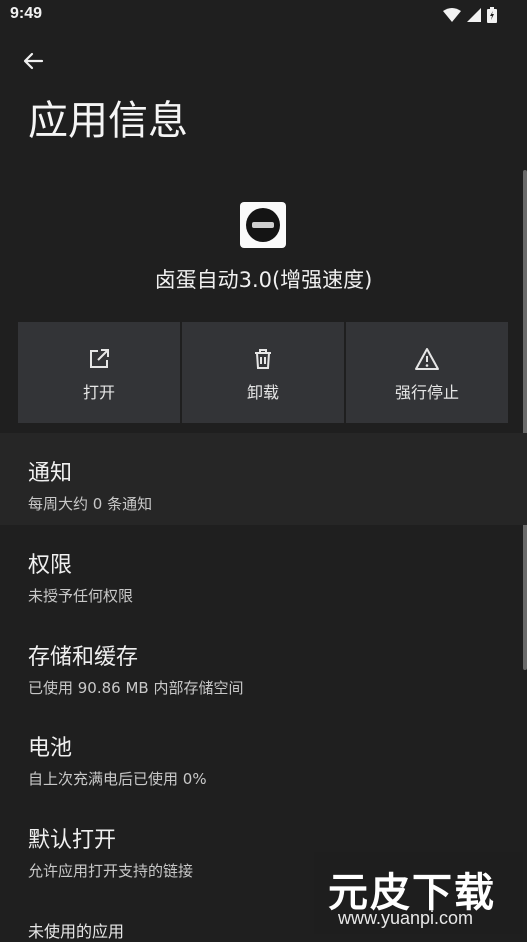  I want to click on item-subtitle: 自上次充满电后已使用 0%, so click(117, 779).